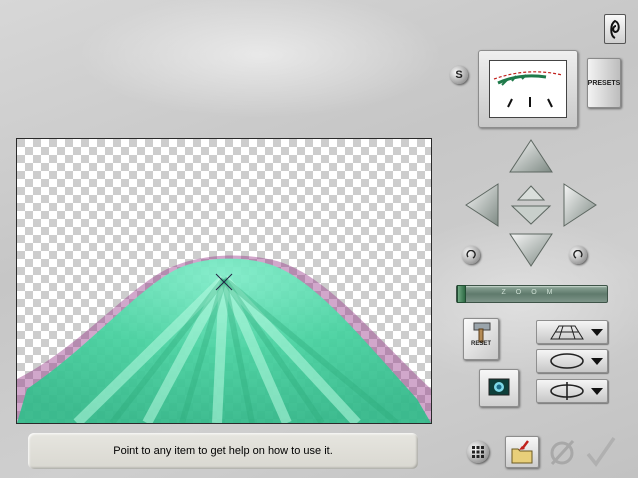 This screenshot has width=638, height=478. I want to click on cancel-button, so click(562, 452).